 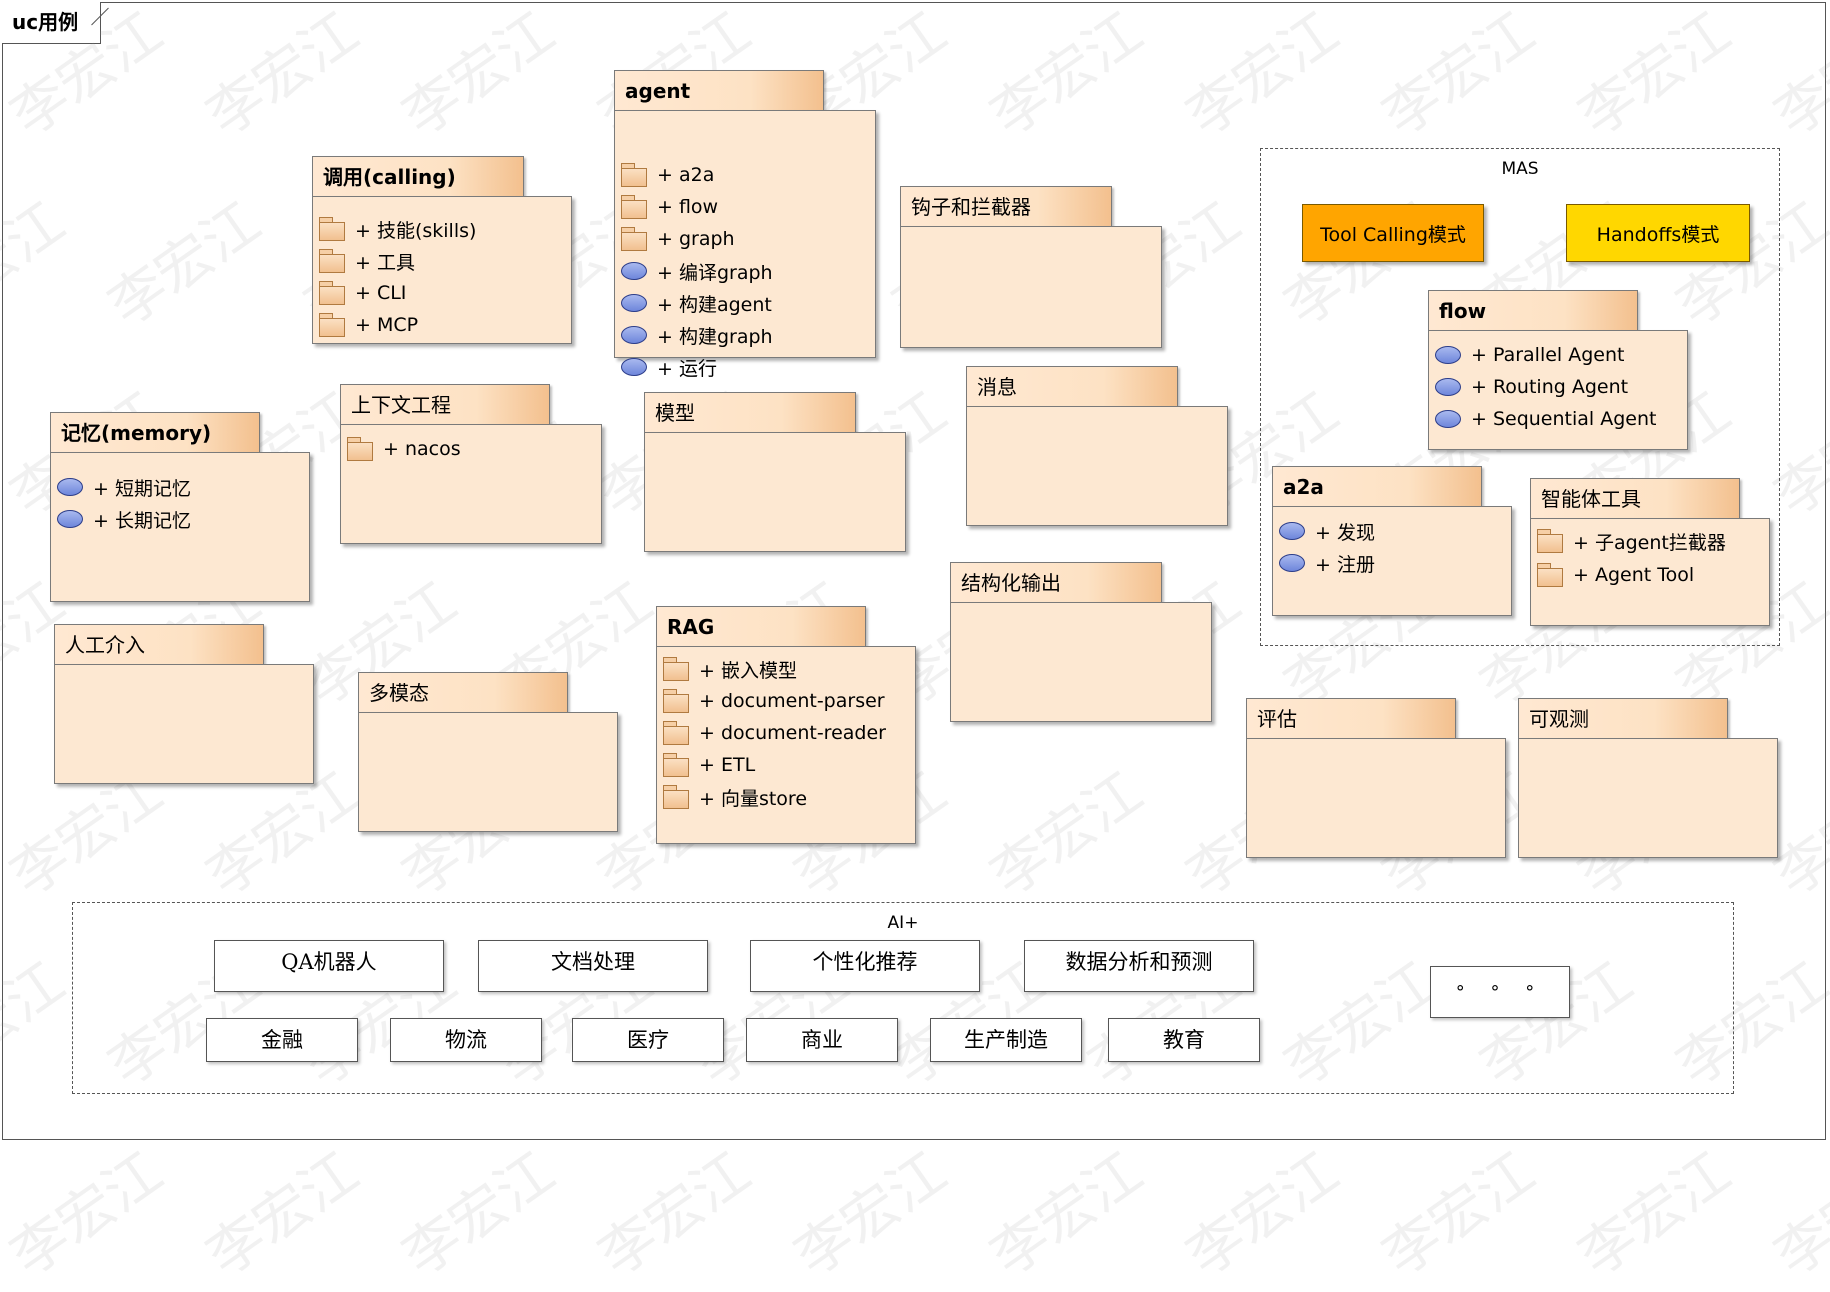 What do you see at coordinates (696, 239) in the screenshot?
I see `package-item-label: + graph` at bounding box center [696, 239].